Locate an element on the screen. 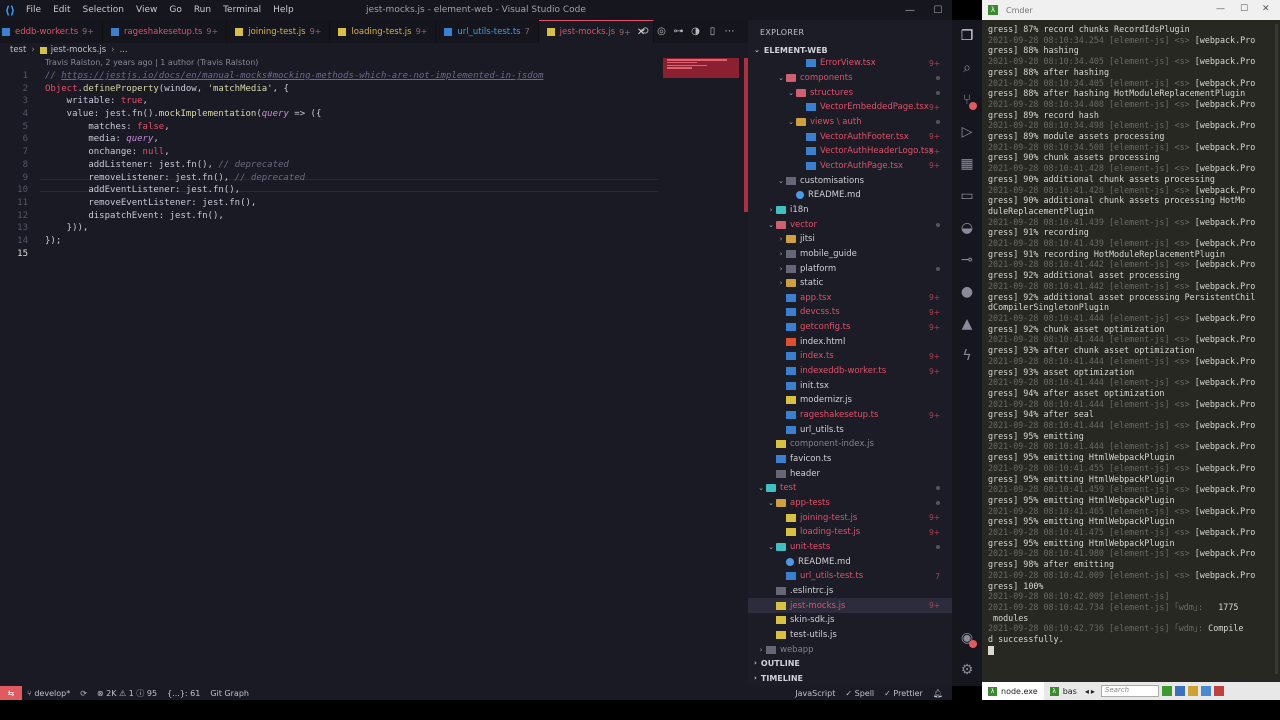 This screenshot has height=720, width=1280. tree-item: ⌄ views \ auth is located at coordinates (850, 122).